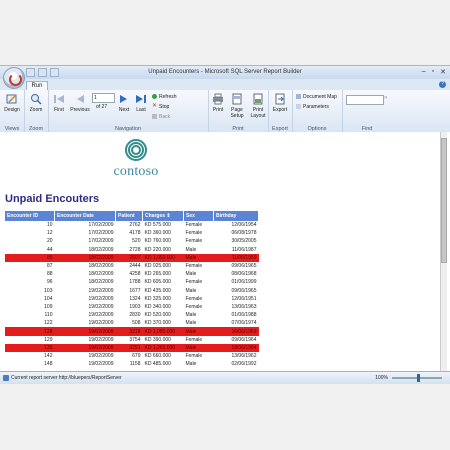 This screenshot has width=450, height=450. I want to click on cell-patient: 3218, so click(129, 331).